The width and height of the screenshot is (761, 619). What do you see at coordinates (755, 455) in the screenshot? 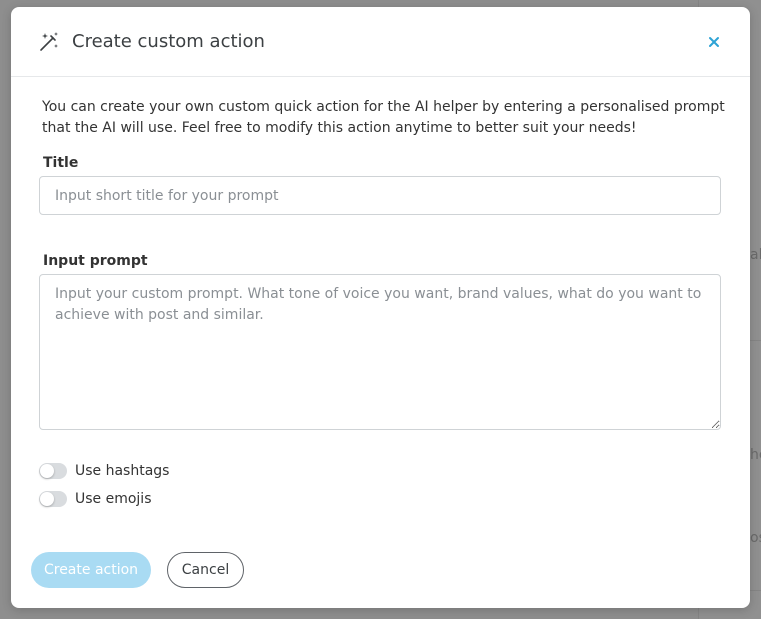
I see `background-text-fragment: he` at bounding box center [755, 455].